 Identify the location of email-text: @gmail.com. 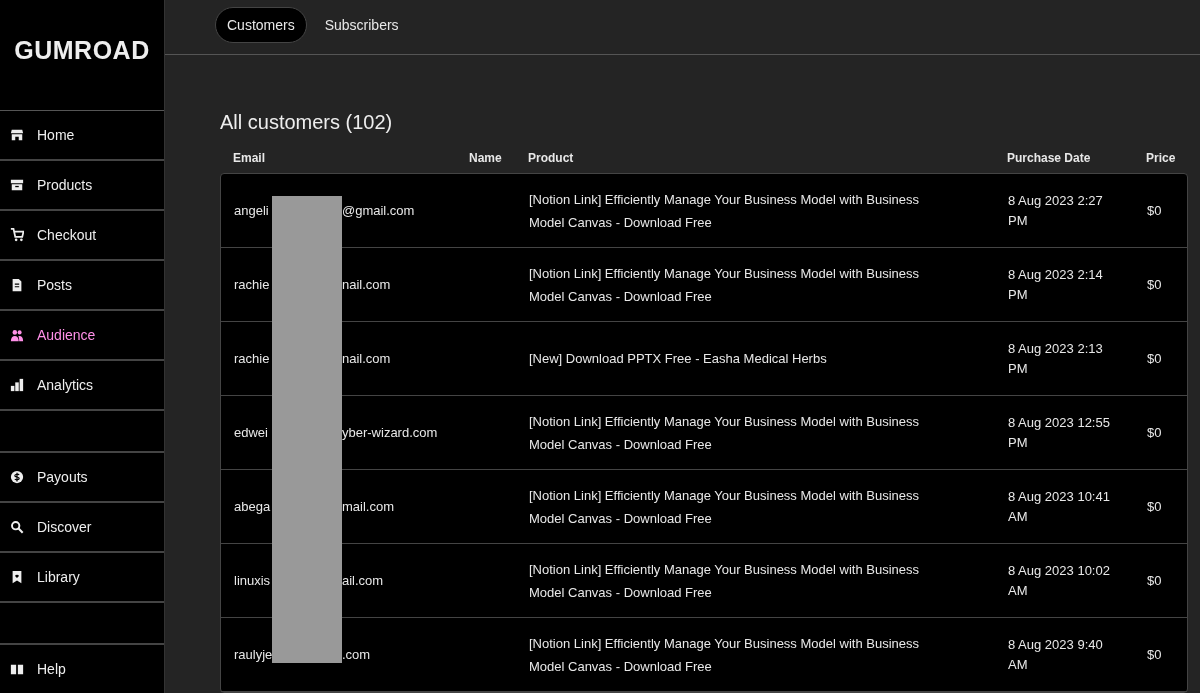
(378, 210).